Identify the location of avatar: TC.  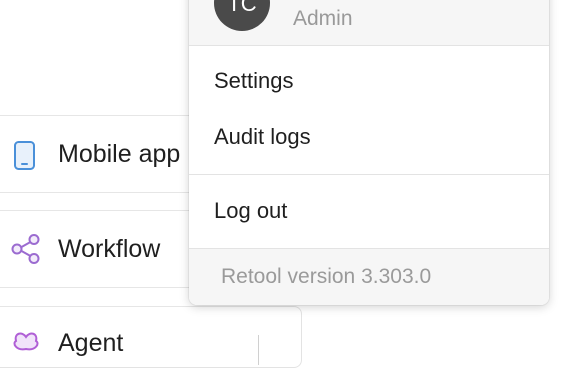
(242, 15).